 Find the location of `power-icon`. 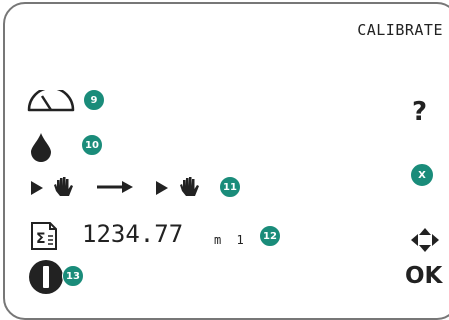

power-icon is located at coordinates (46, 277).